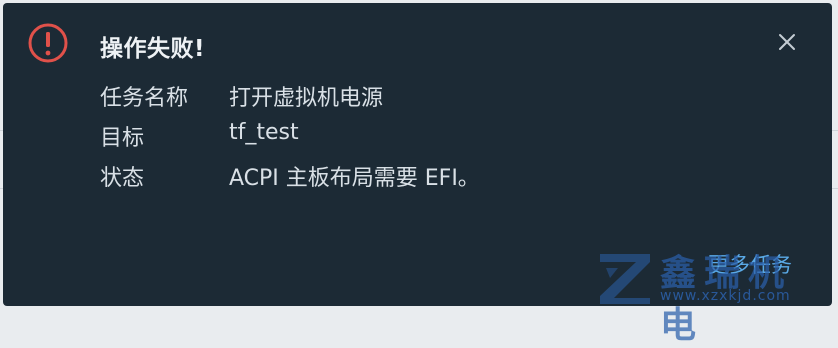 The width and height of the screenshot is (838, 348). I want to click on detail-value: tf_test, so click(264, 132).